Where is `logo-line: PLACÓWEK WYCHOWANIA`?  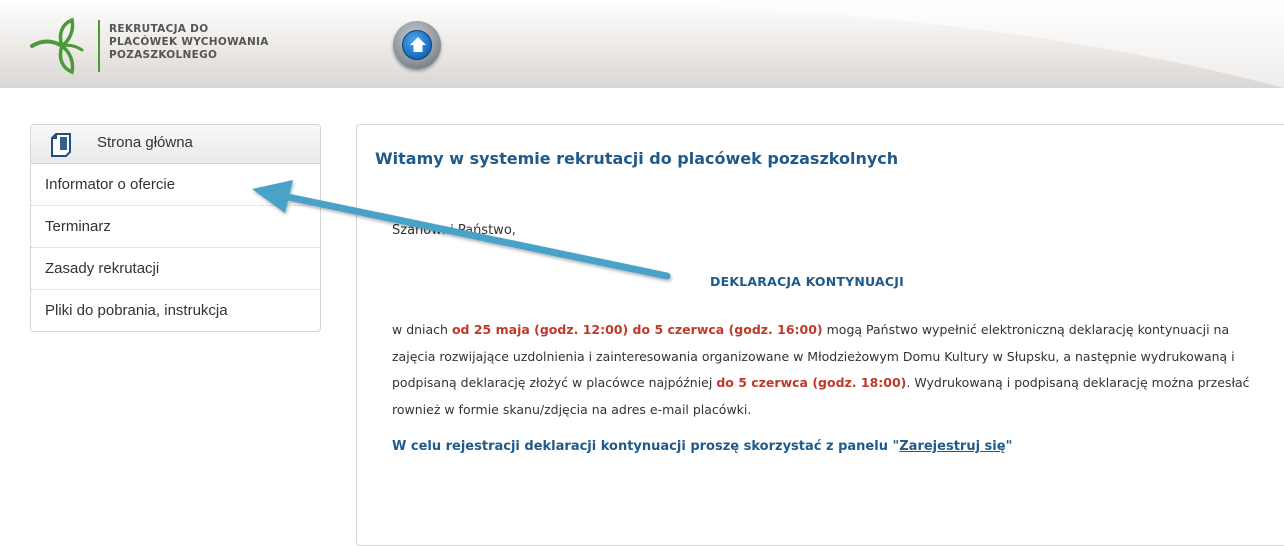 logo-line: PLACÓWEK WYCHOWANIA is located at coordinates (189, 42).